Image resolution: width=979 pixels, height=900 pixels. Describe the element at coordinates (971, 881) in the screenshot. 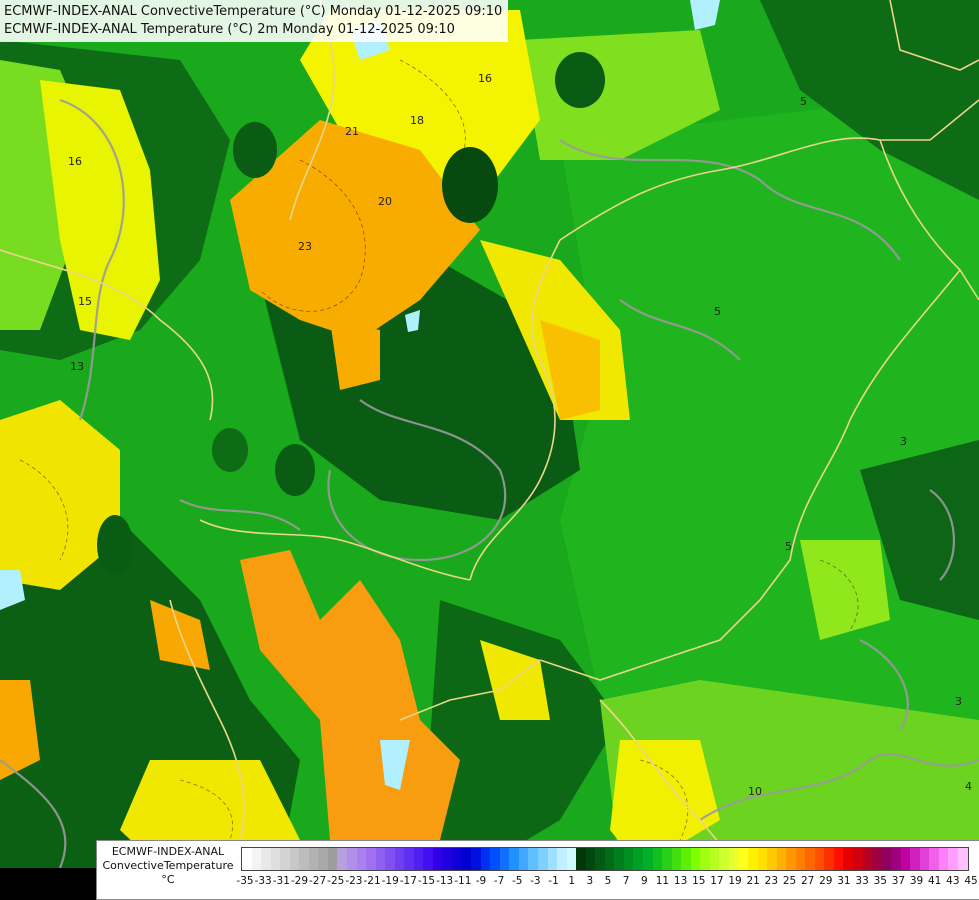

I see `legend-tick-label: 45` at that location.